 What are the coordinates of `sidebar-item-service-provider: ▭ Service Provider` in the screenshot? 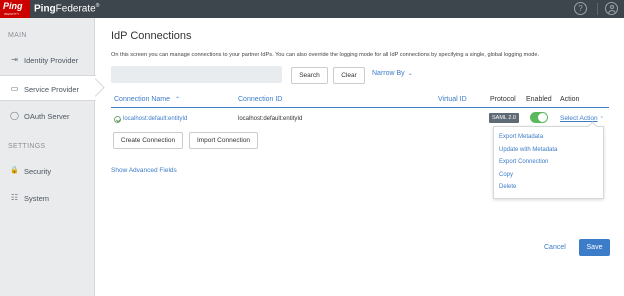 It's located at (48, 88).